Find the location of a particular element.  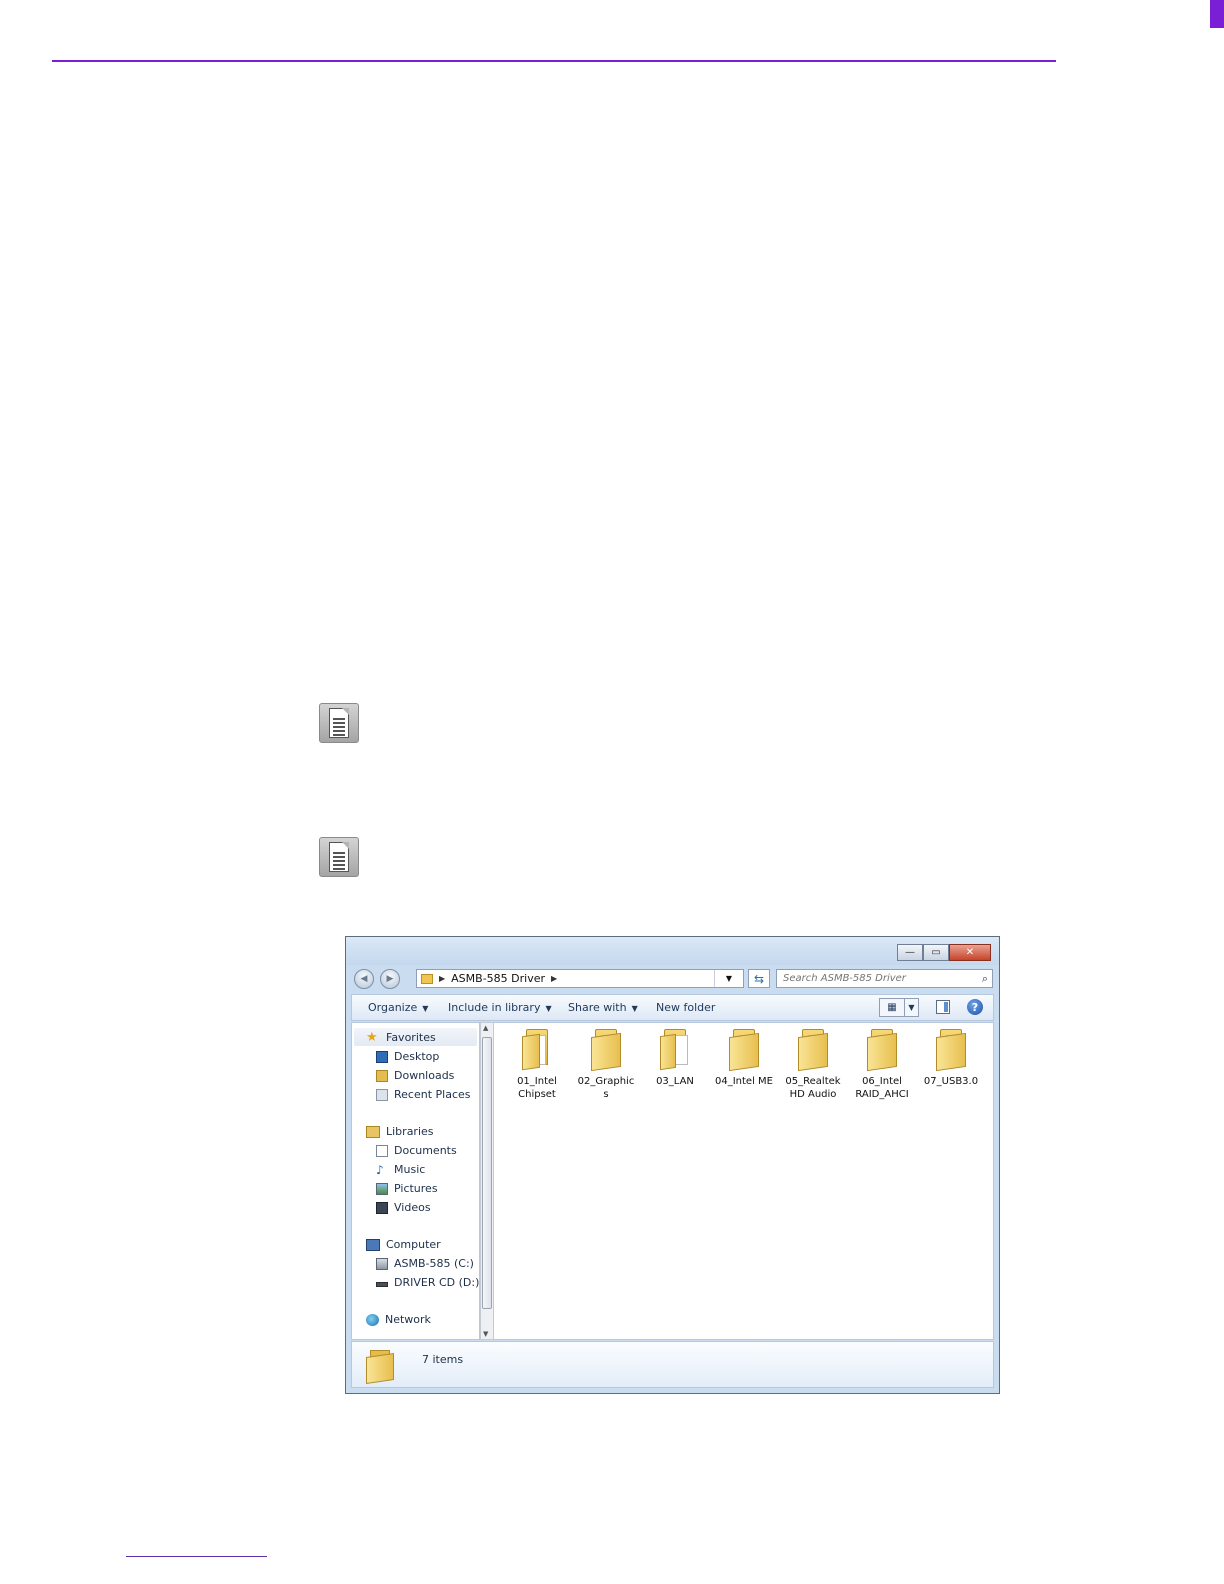

nav-libraries: Libraries is located at coordinates (400, 1131).